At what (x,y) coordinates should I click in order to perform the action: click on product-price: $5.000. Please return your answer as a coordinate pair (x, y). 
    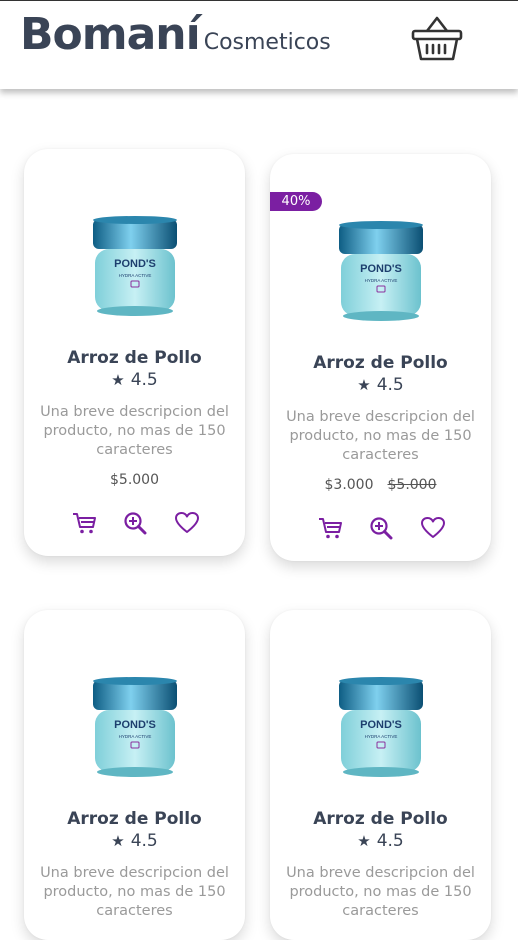
    Looking at the image, I should click on (134, 480).